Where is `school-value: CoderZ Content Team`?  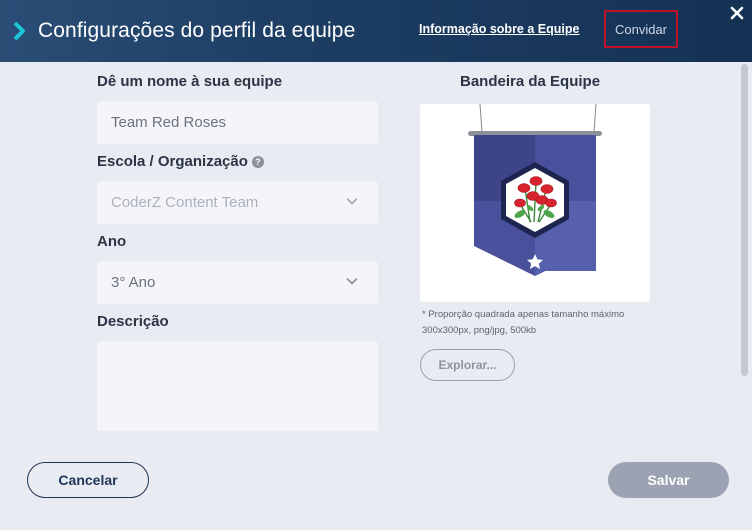 school-value: CoderZ Content Team is located at coordinates (185, 202).